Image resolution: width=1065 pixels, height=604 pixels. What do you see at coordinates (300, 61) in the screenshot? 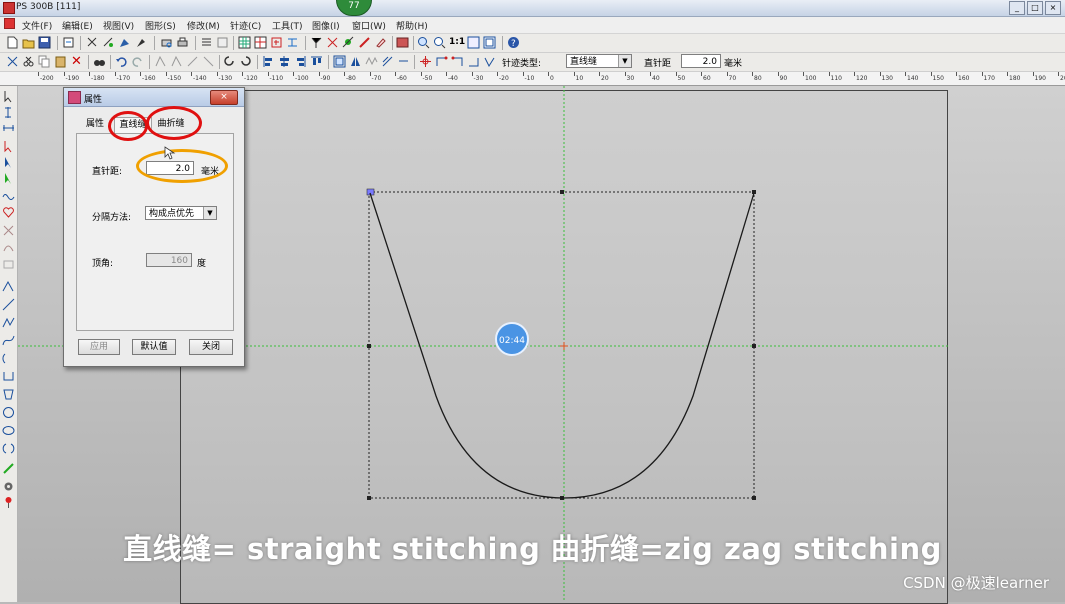
I see `align-right-icon` at bounding box center [300, 61].